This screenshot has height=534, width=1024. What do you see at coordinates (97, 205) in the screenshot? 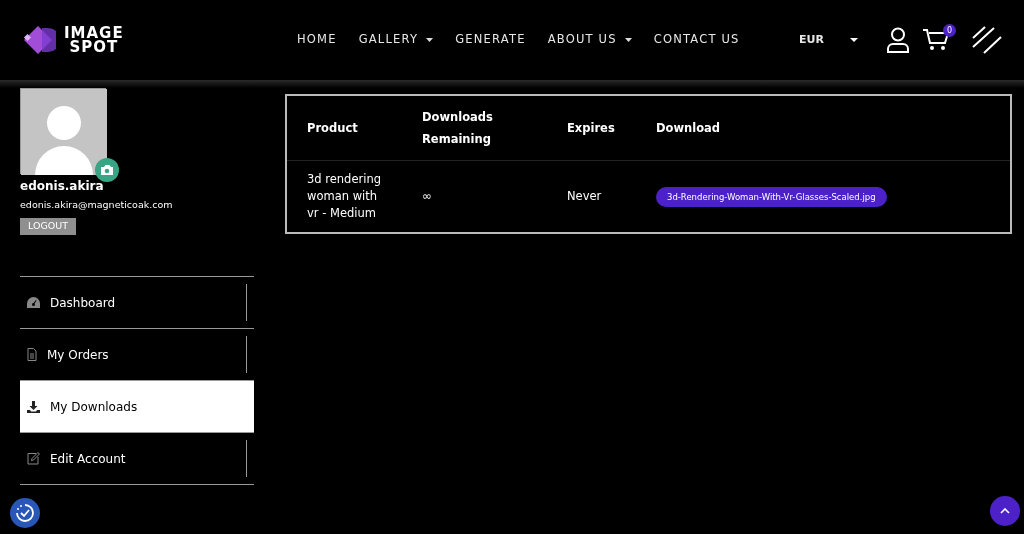
I see `user-email: edonis.akira@magneticoak.com` at bounding box center [97, 205].